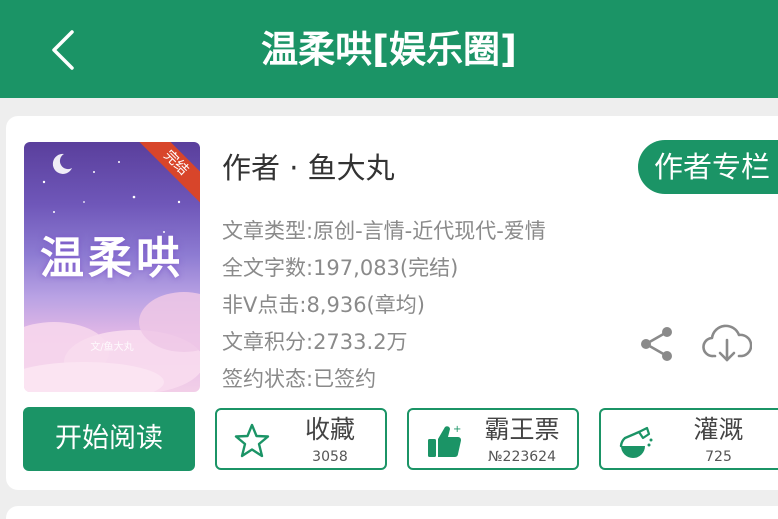 The height and width of the screenshot is (519, 778). I want to click on vote-ticket-label: 霸王票, so click(522, 429).